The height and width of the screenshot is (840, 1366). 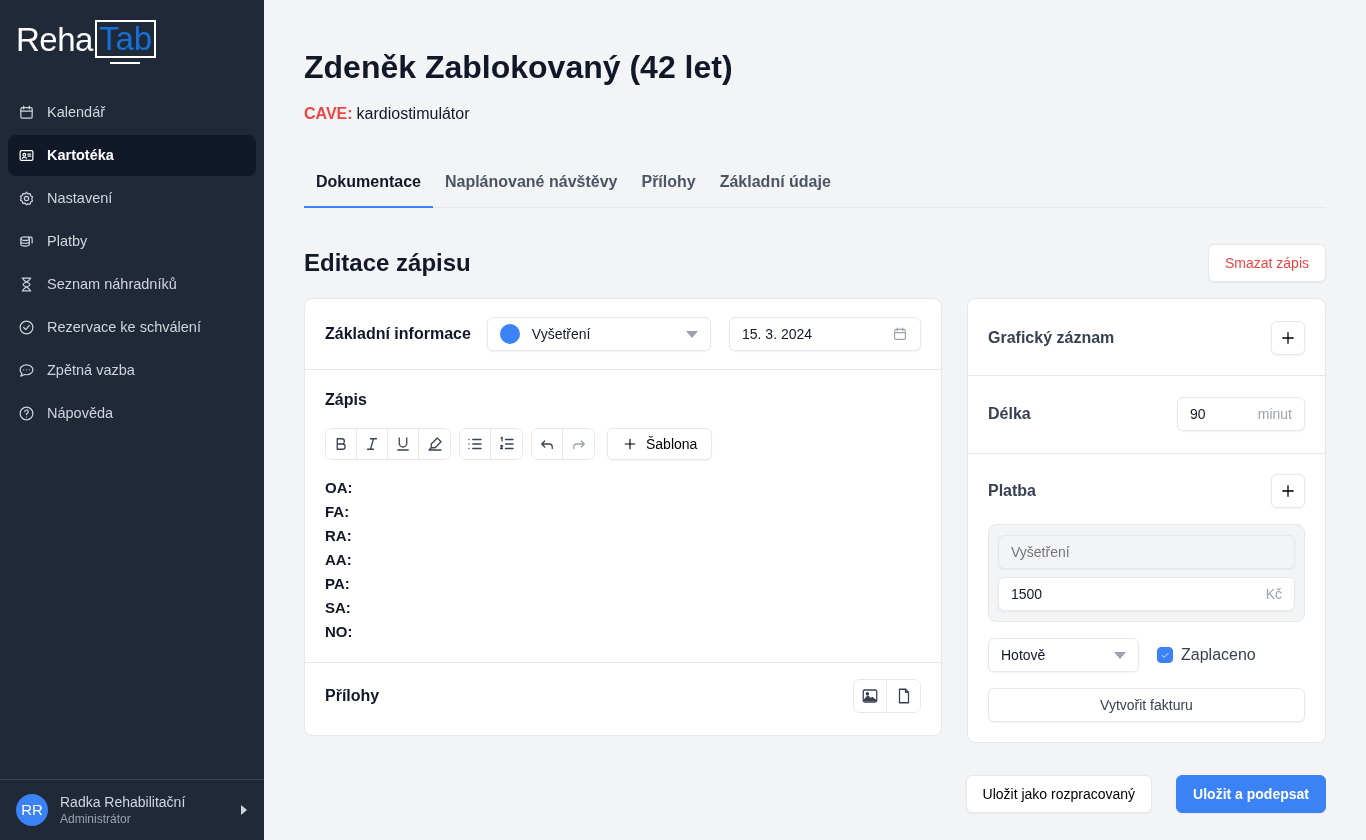 What do you see at coordinates (1012, 491) in the screenshot?
I see `section-label: Platba` at bounding box center [1012, 491].